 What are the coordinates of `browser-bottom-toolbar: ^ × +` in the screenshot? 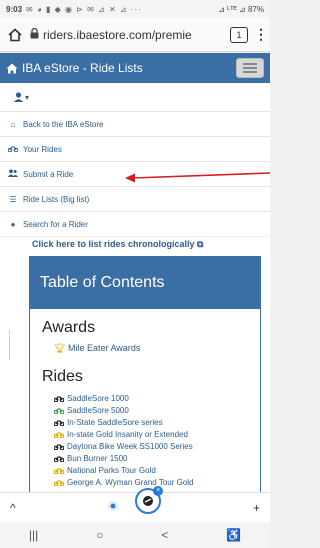 It's located at (135, 503).